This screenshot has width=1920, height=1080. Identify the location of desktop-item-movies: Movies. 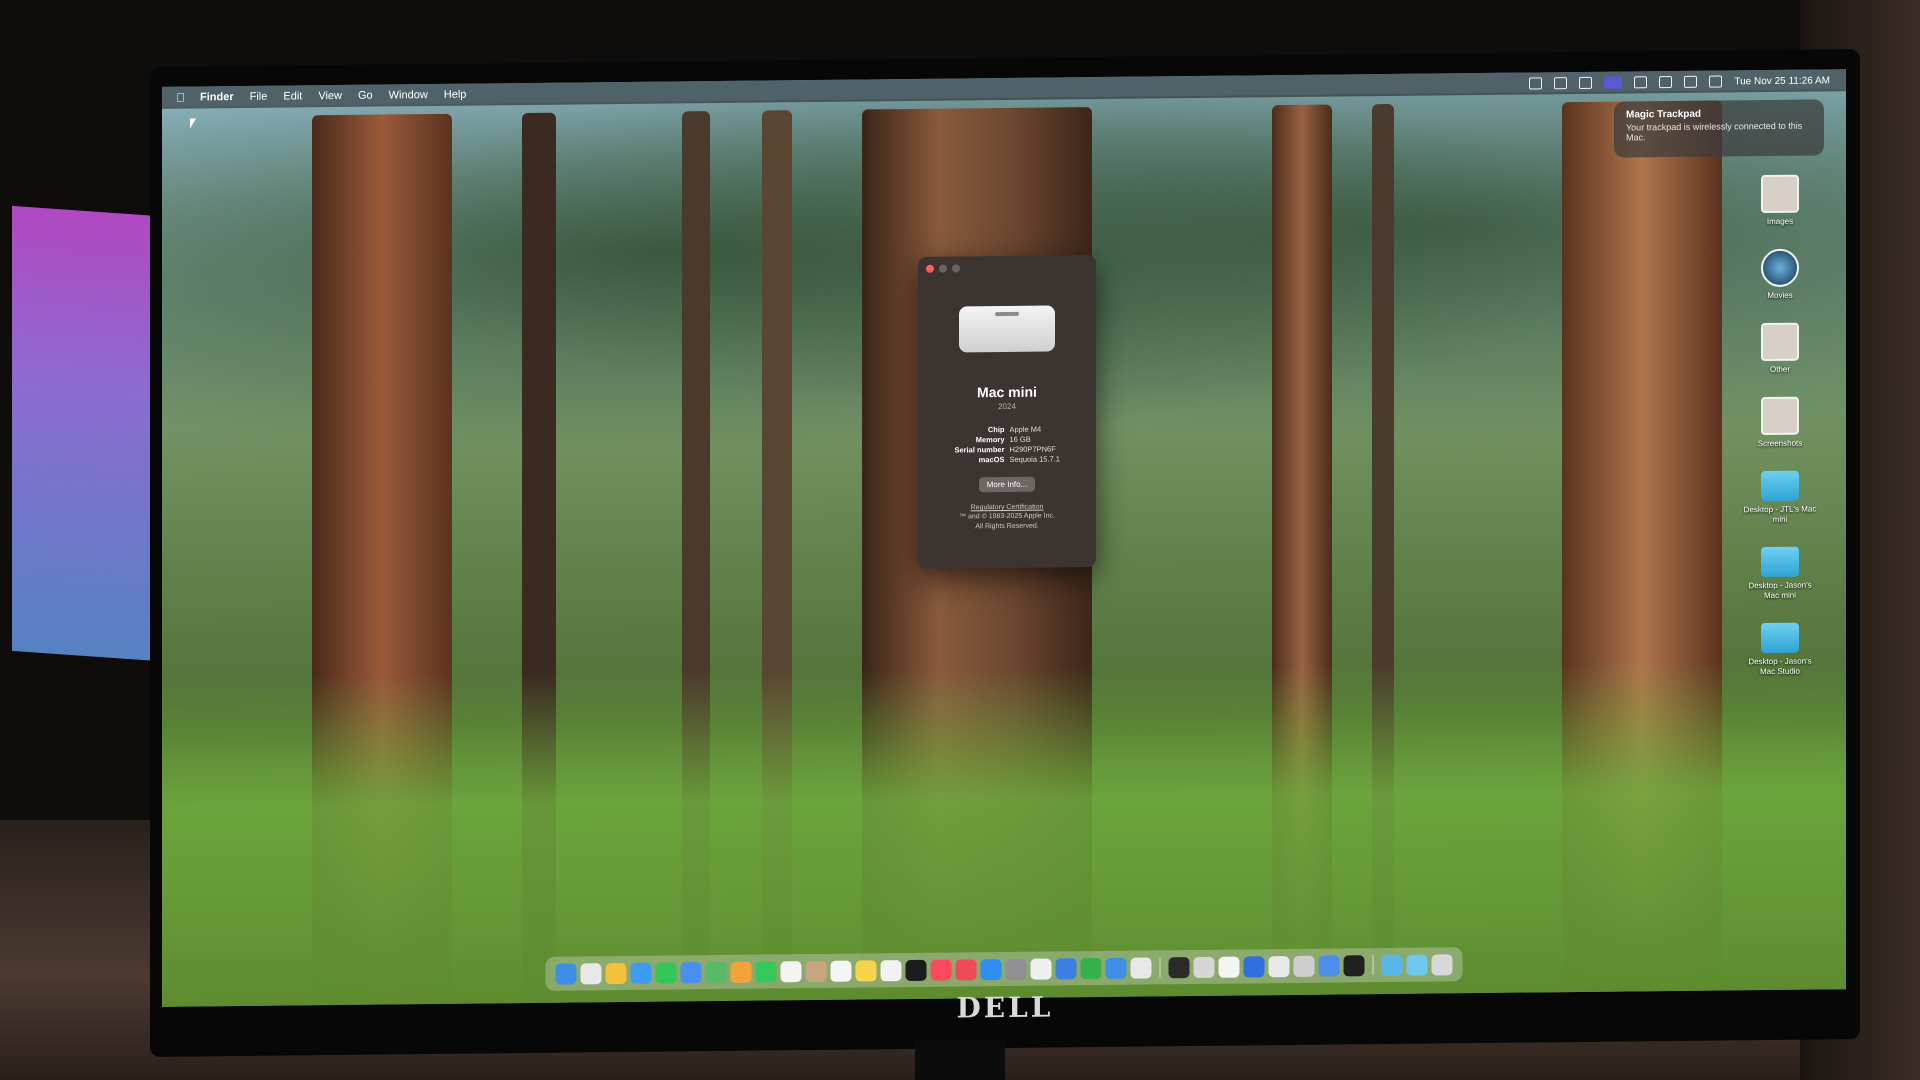
(1780, 274).